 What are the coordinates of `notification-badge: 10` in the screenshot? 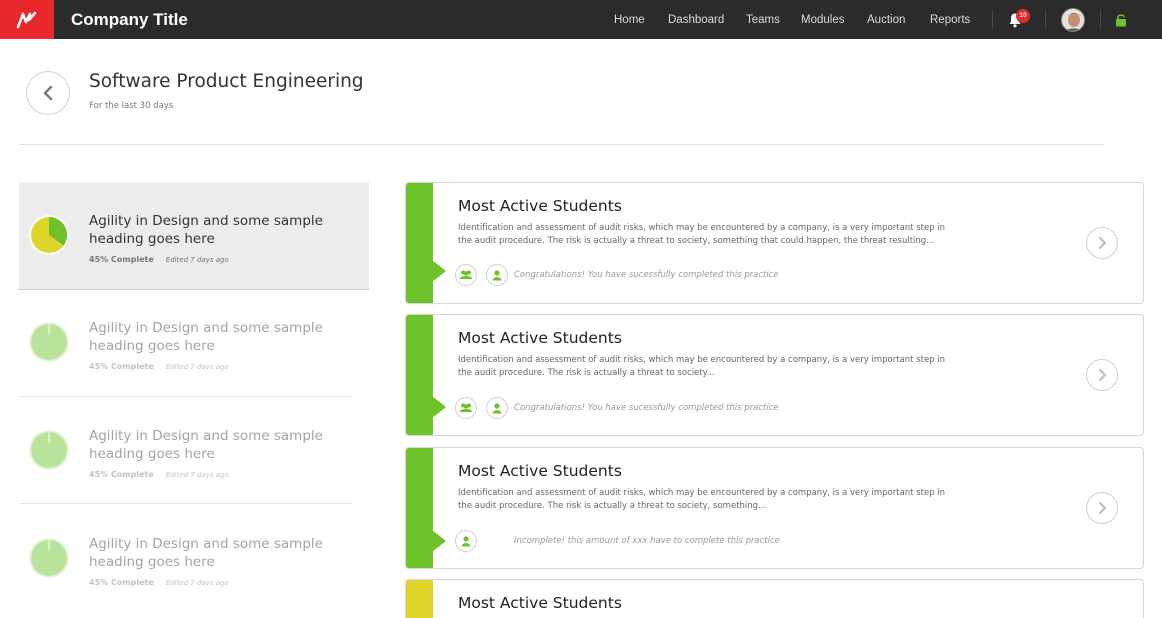 It's located at (1023, 16).